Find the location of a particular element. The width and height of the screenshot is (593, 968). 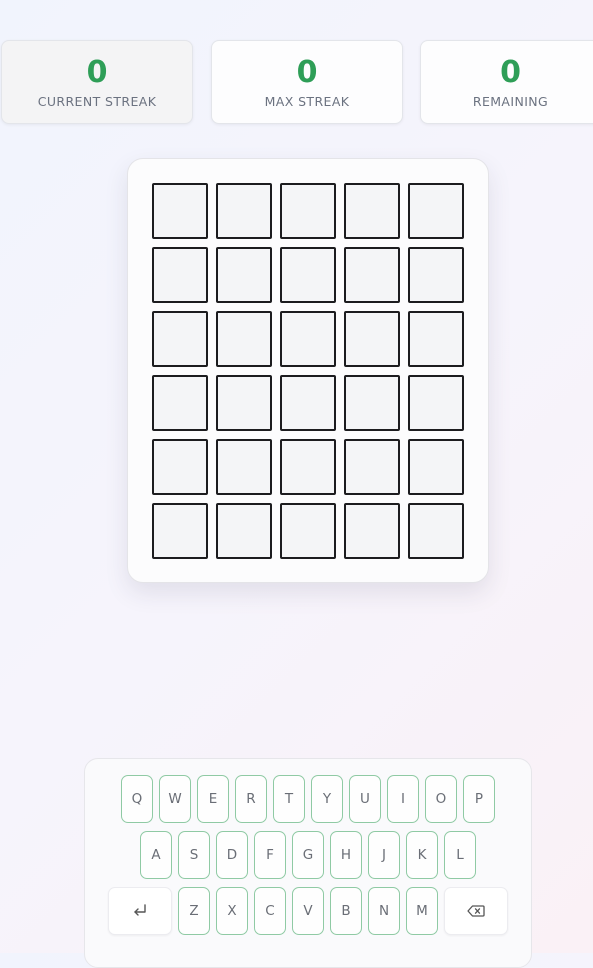

letter-key: K is located at coordinates (422, 855).